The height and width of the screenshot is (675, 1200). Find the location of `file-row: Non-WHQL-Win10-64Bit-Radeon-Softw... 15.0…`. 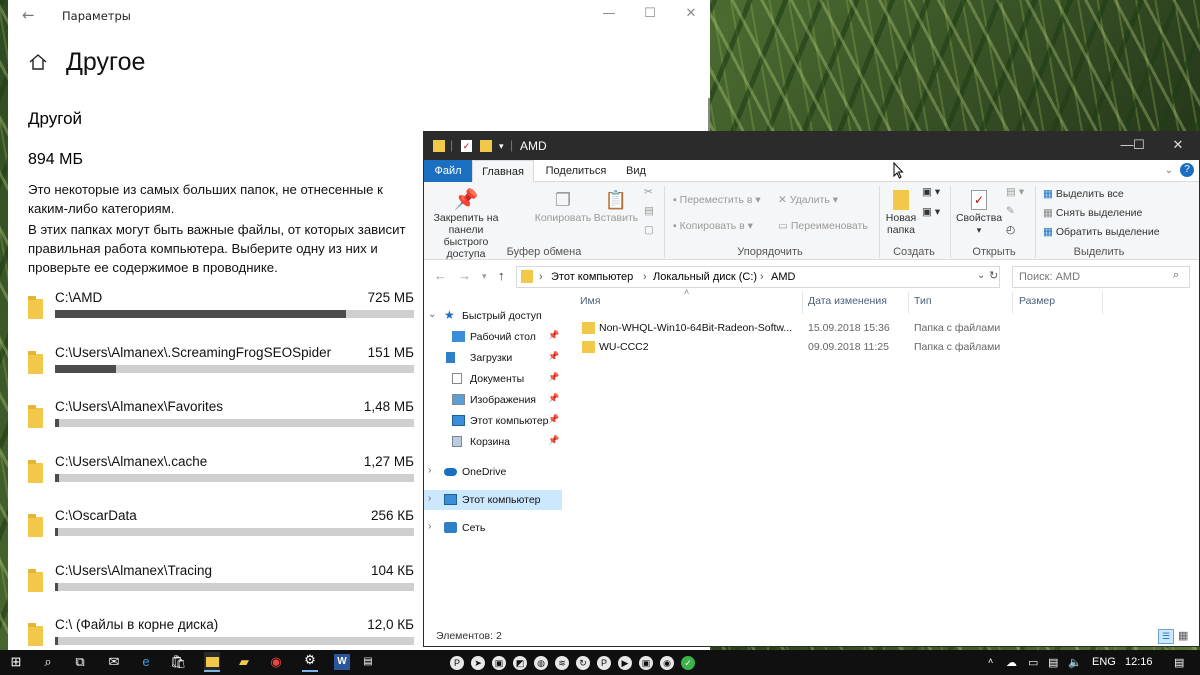

file-row: Non-WHQL-Win10-64Bit-Radeon-Softw... 15.0… is located at coordinates (789, 328).